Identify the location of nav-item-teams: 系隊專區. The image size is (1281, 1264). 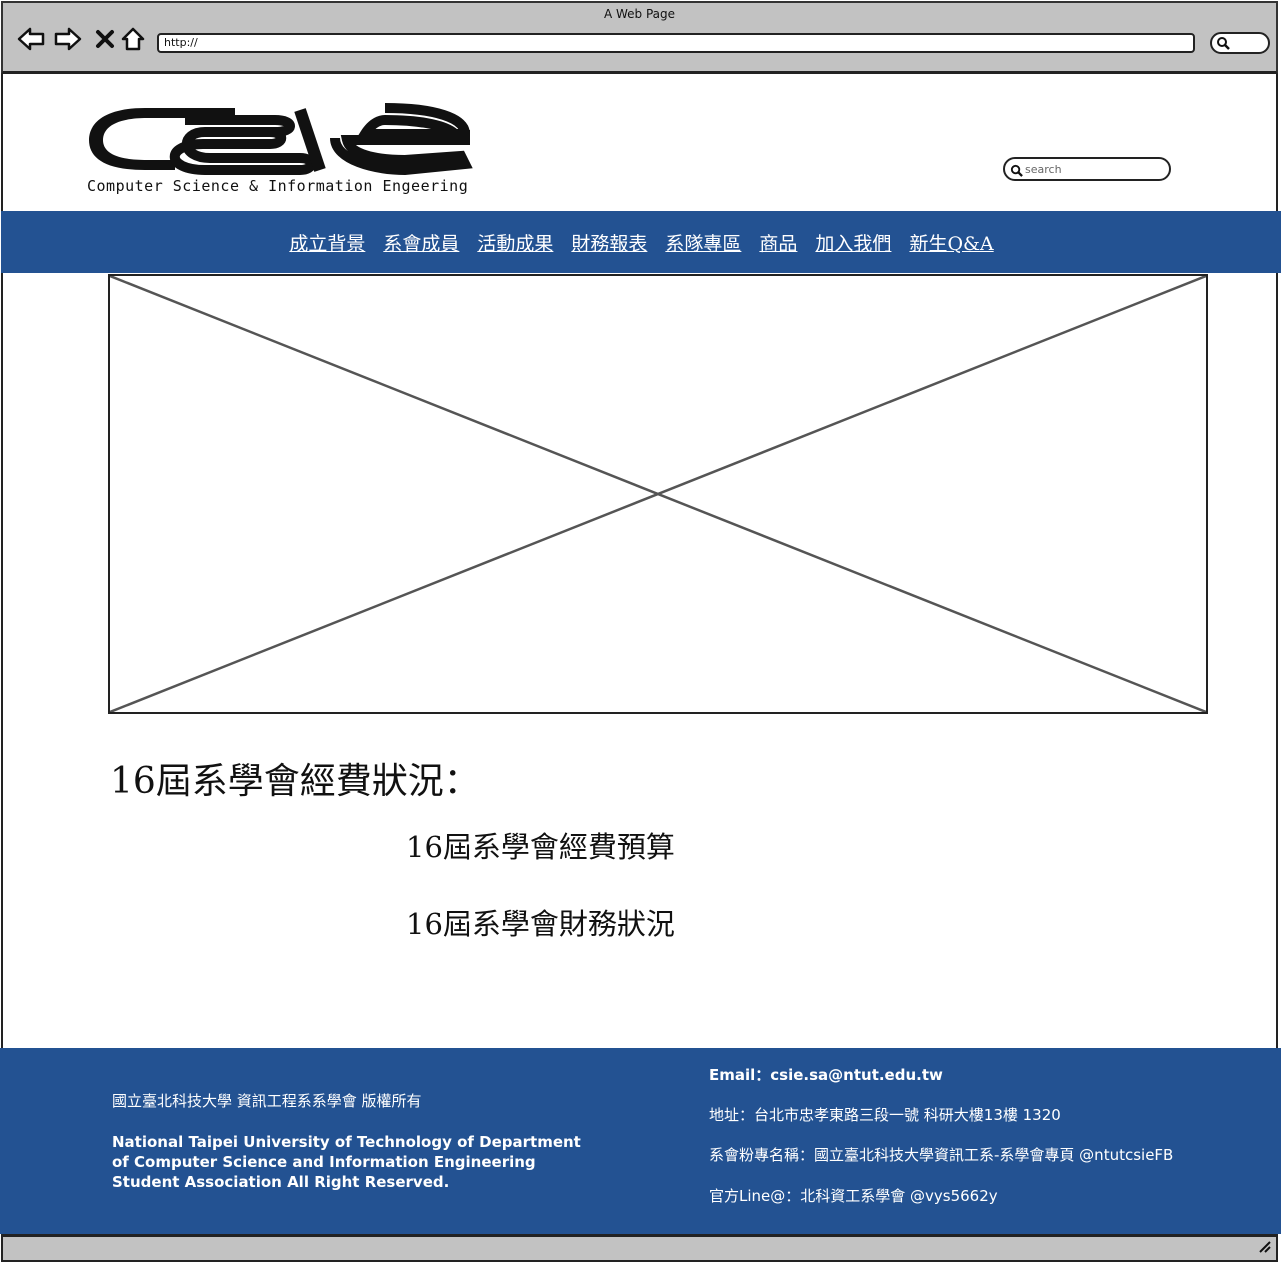
(703, 242).